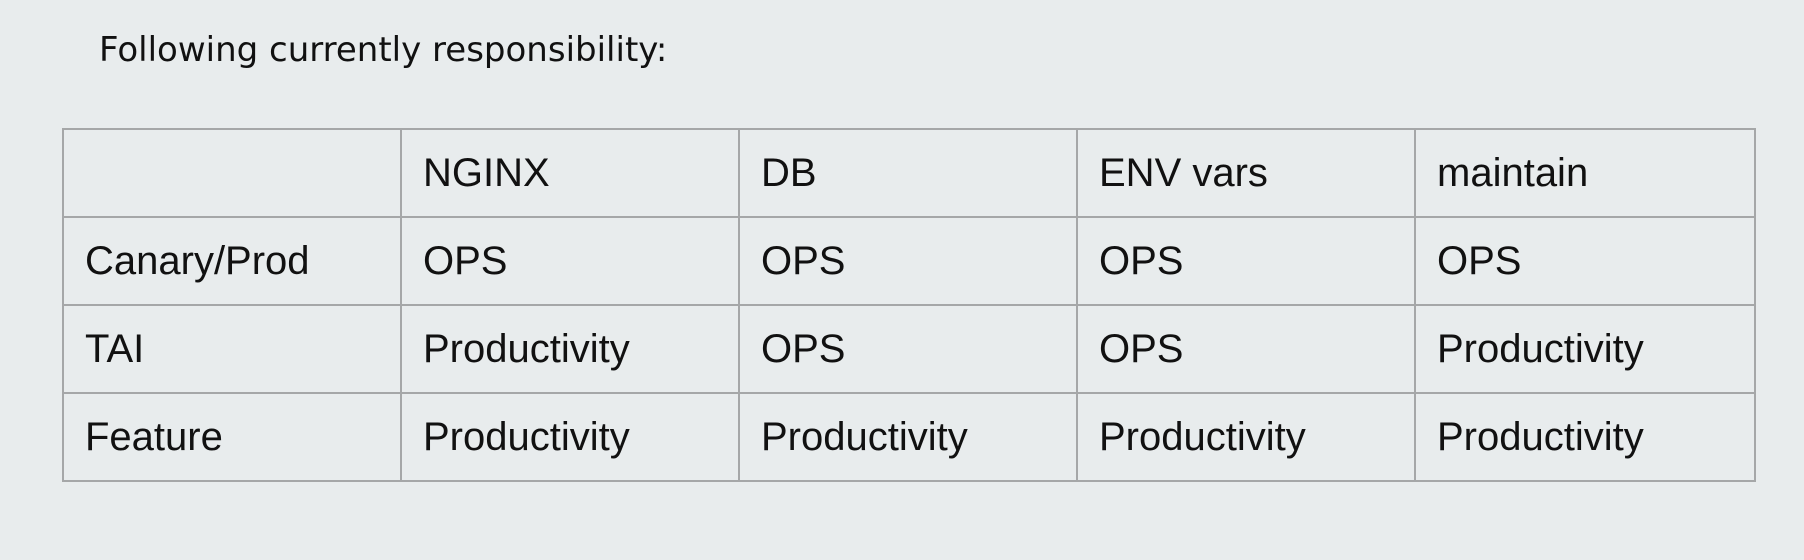 The image size is (1804, 560). I want to click on row-label-cell: TAI, so click(232, 349).